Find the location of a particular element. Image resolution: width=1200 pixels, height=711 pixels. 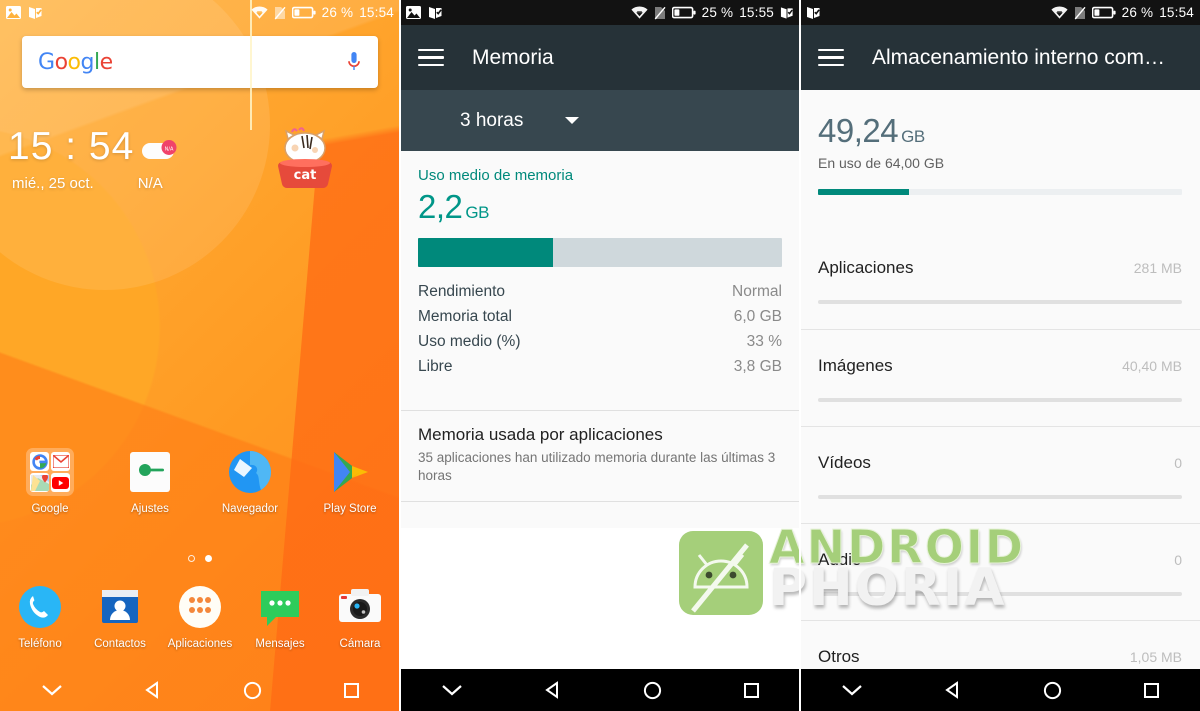

row-size: 1,05 MB is located at coordinates (1155, 657).